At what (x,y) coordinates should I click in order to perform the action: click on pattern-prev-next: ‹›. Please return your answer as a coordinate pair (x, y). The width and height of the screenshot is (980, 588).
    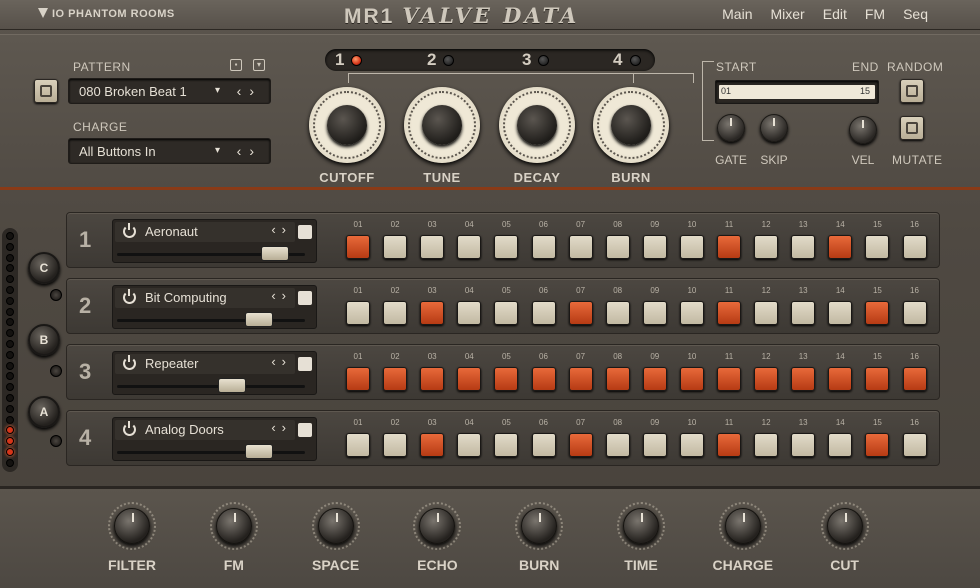
    Looking at the image, I should click on (249, 91).